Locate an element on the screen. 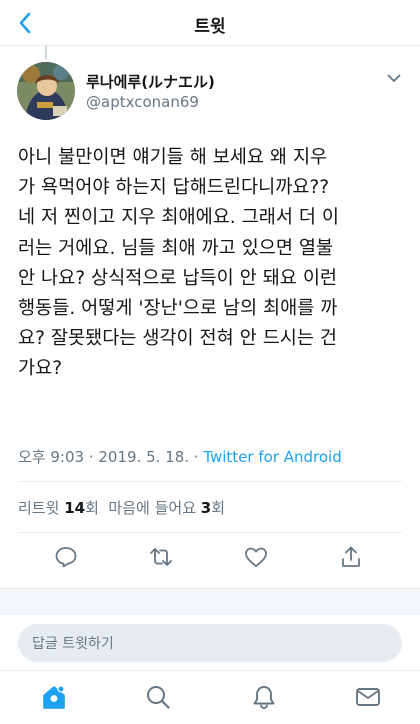 Image resolution: width=420 pixels, height=724 pixels. share-button is located at coordinates (351, 557).